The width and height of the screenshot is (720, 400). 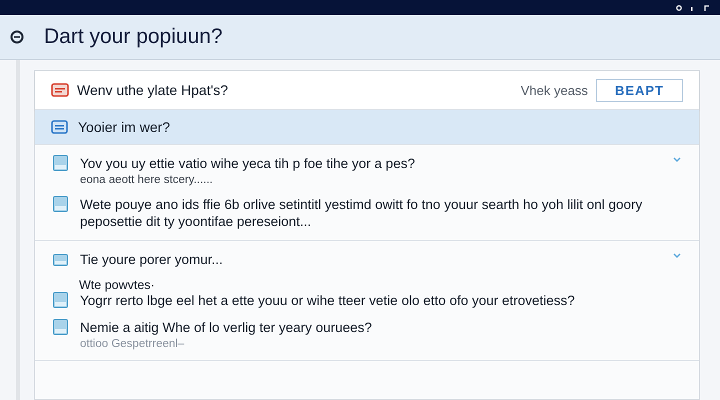 What do you see at coordinates (60, 90) in the screenshot?
I see `alert-card-icon` at bounding box center [60, 90].